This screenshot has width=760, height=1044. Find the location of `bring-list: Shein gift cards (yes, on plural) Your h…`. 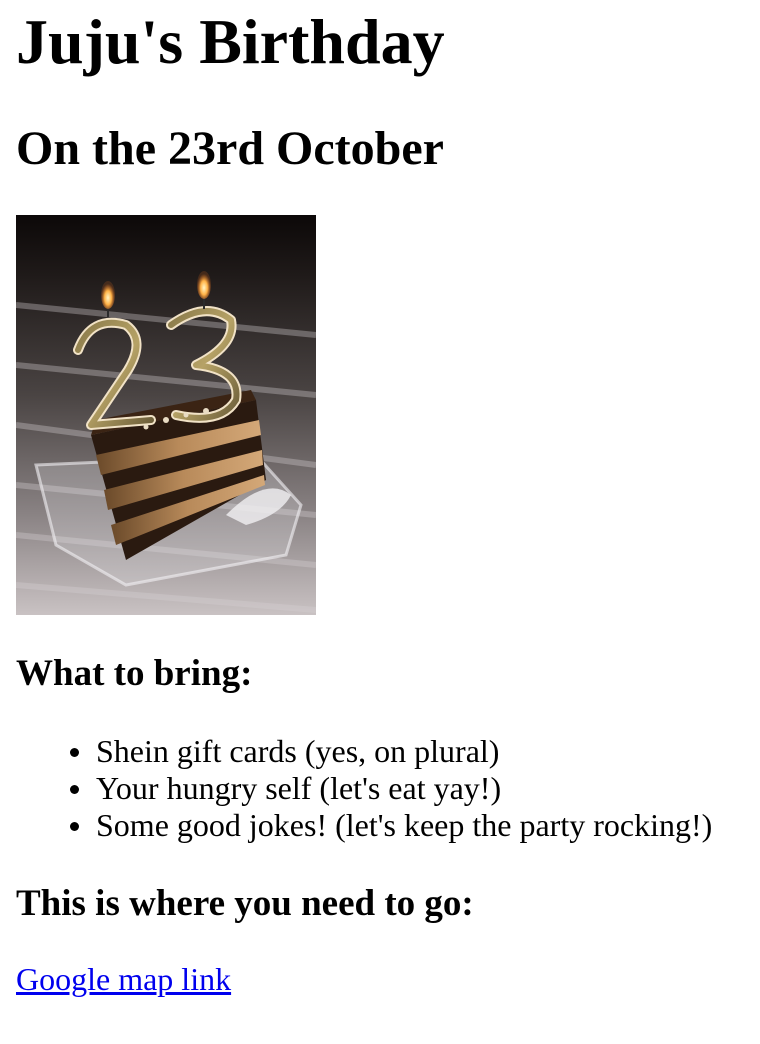

bring-list: Shein gift cards (yes, on plural) Your h… is located at coordinates (364, 788).